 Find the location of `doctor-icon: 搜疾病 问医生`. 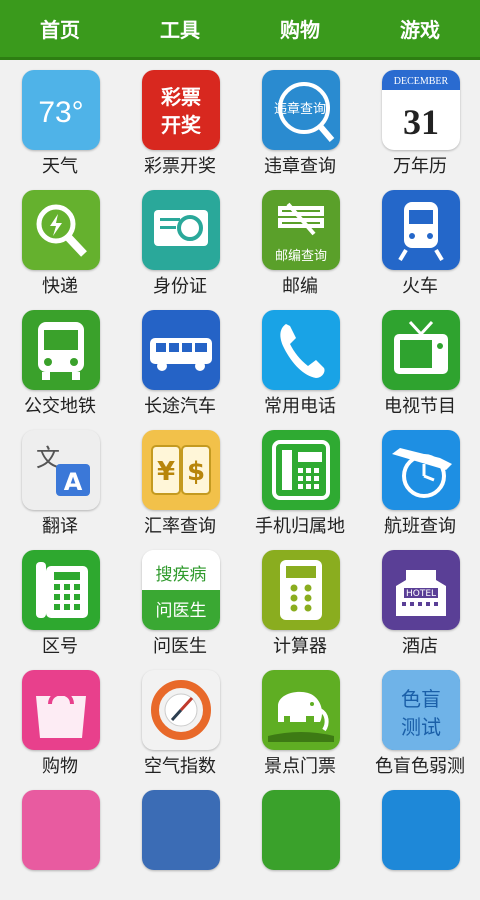

doctor-icon: 搜疾病 问医生 is located at coordinates (181, 590).